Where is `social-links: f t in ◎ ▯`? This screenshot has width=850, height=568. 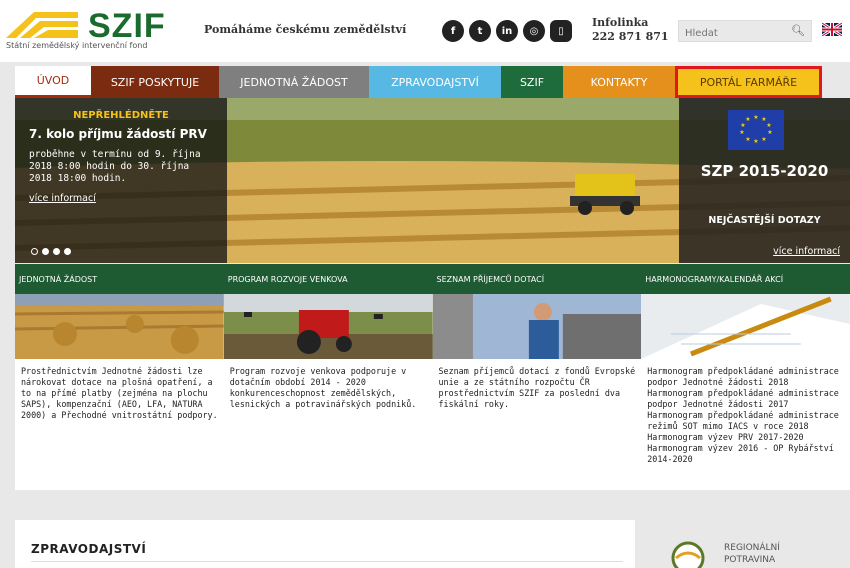 social-links: f t in ◎ ▯ is located at coordinates (507, 31).